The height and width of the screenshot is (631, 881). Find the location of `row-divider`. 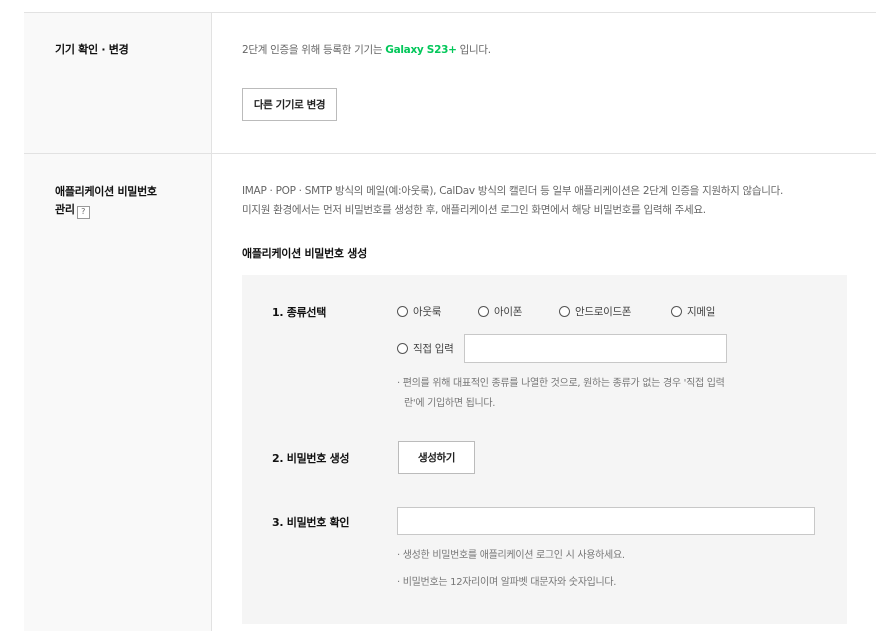

row-divider is located at coordinates (450, 153).